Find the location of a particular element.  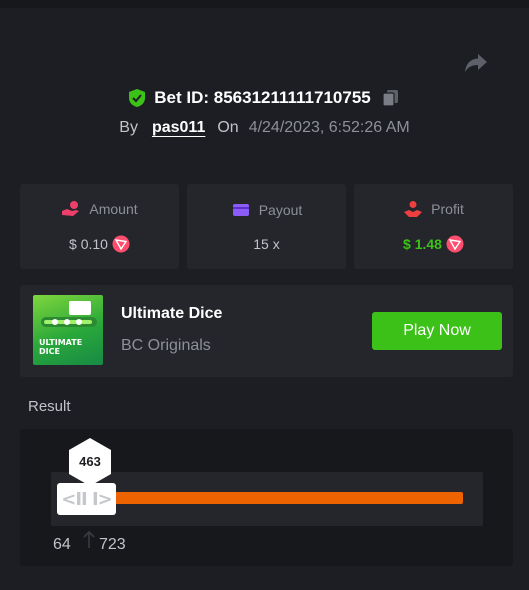

stat-amount-label: Amount is located at coordinates (113, 209).